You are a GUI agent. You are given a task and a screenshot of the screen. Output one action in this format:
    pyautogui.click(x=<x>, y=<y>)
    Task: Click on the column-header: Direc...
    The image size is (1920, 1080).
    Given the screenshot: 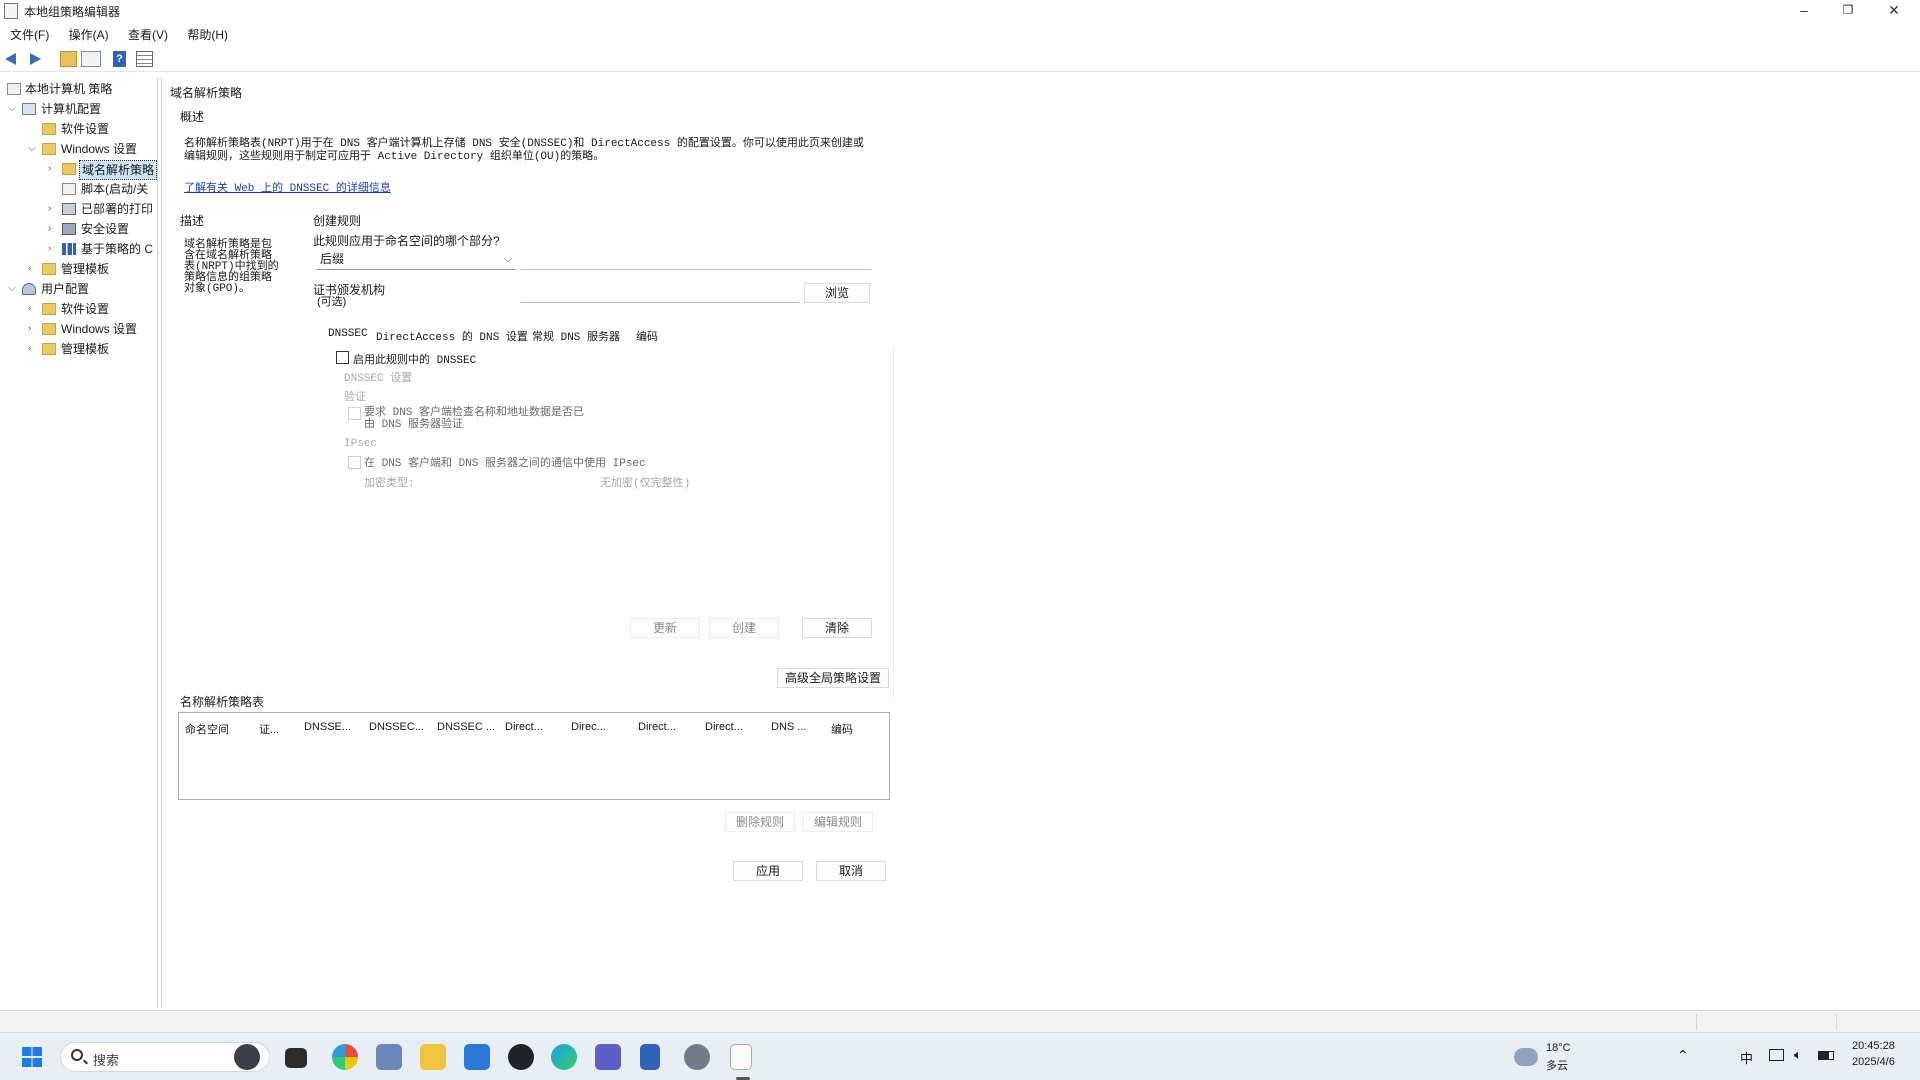 What is the action you would take?
    pyautogui.click(x=588, y=727)
    